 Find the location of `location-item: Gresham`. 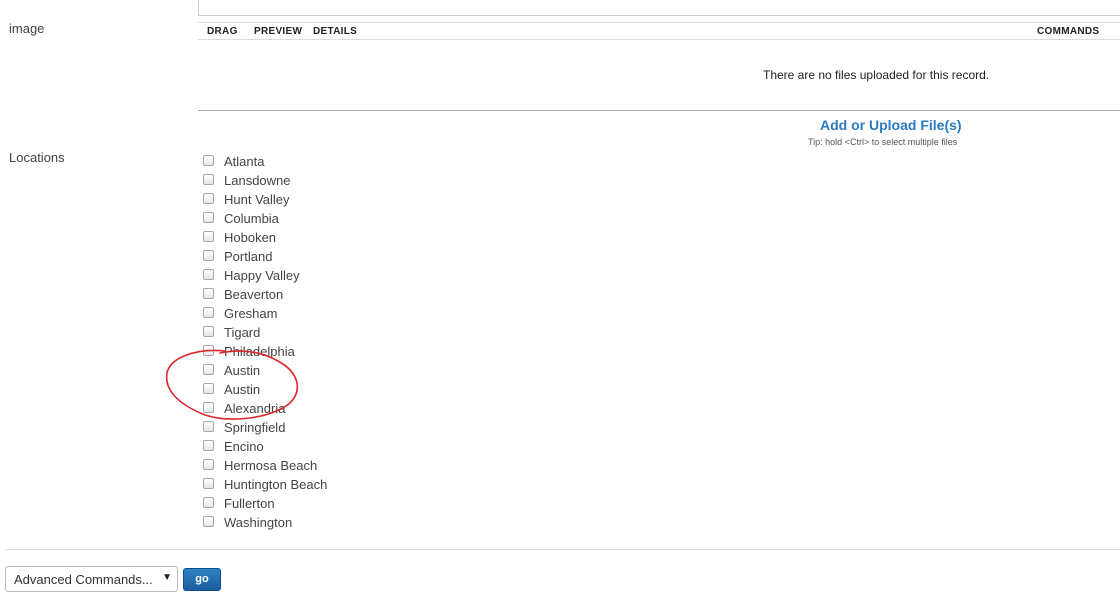

location-item: Gresham is located at coordinates (264, 313).